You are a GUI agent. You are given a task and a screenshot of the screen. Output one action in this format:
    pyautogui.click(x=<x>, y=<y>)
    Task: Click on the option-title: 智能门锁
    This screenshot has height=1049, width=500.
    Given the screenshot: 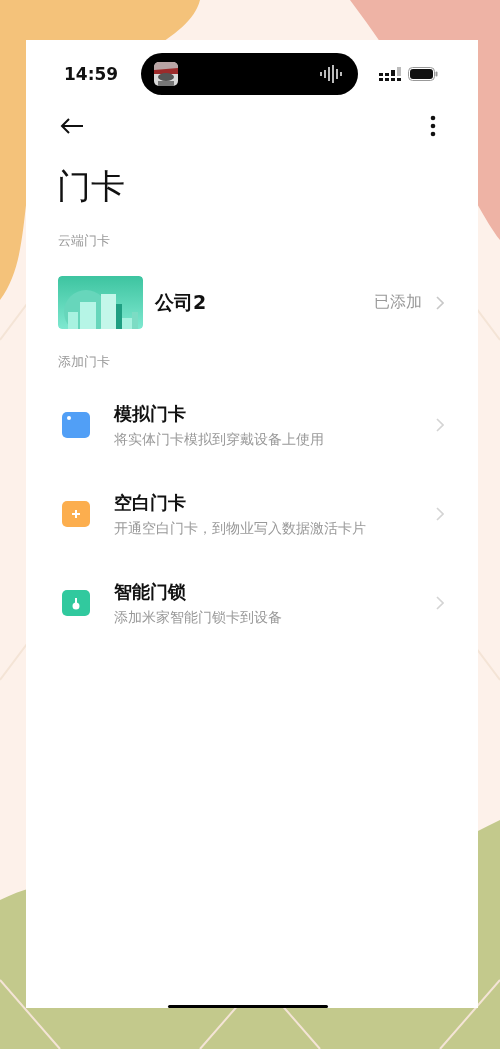 What is the action you would take?
    pyautogui.click(x=150, y=592)
    